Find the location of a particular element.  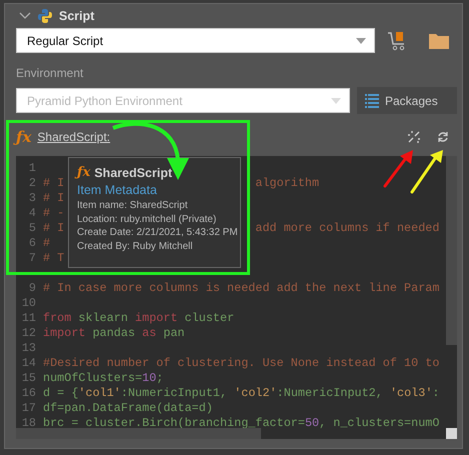

line-number: 1 is located at coordinates (32, 168).